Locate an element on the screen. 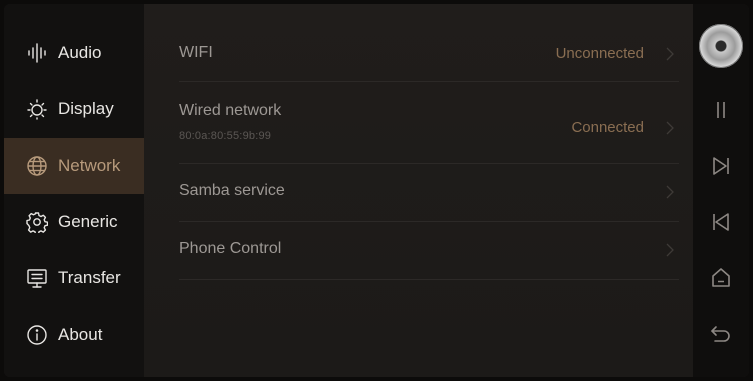 Image resolution: width=753 pixels, height=381 pixels. album-disc is located at coordinates (721, 46).